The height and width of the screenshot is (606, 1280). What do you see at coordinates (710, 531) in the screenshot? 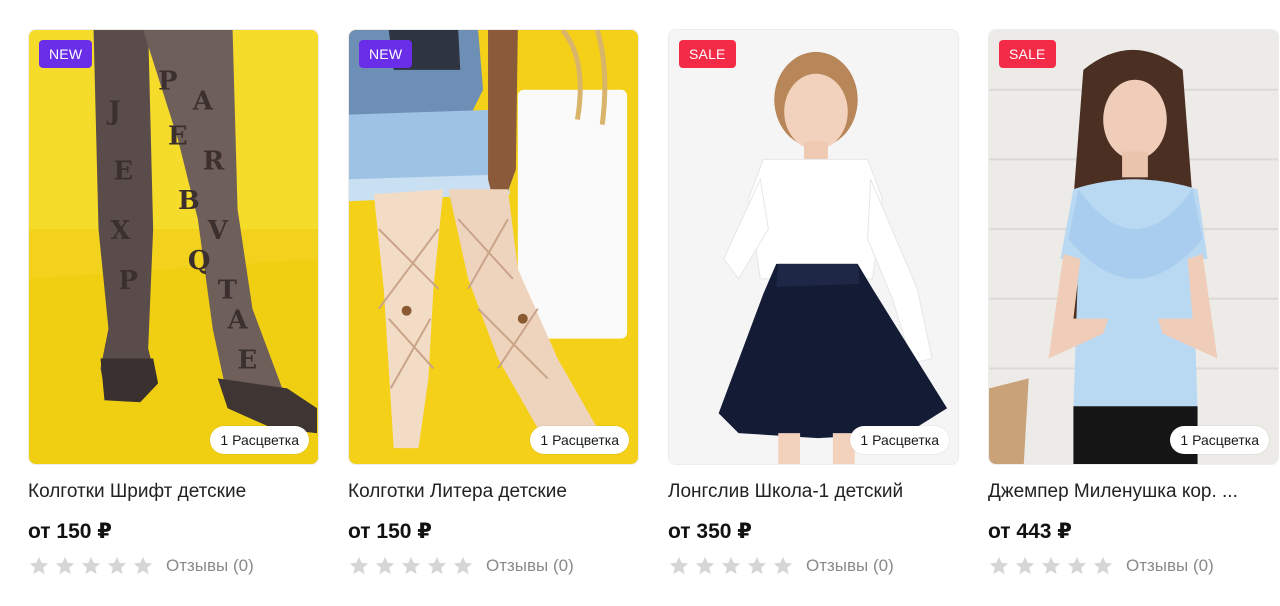
I see `product-price: от 350 ₽` at bounding box center [710, 531].